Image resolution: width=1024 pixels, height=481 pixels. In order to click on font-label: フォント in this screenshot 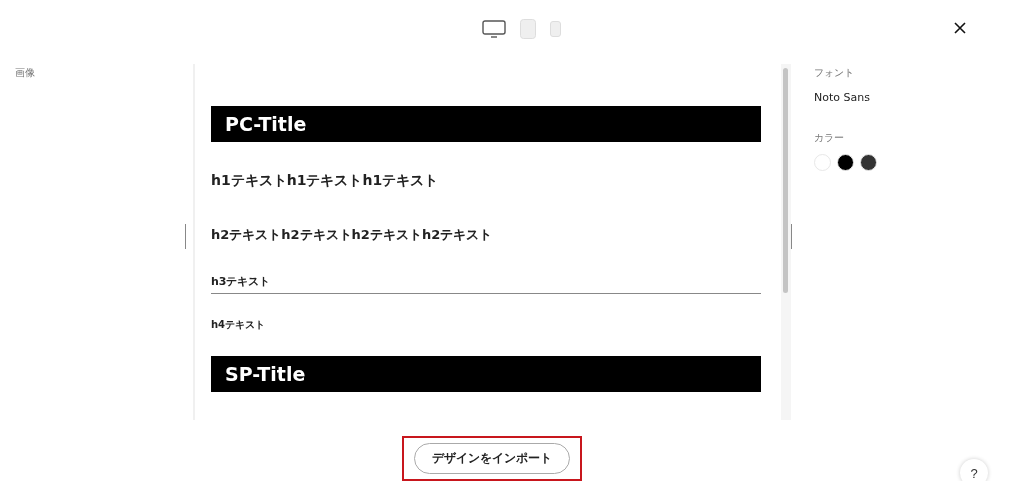, I will do `click(834, 73)`.